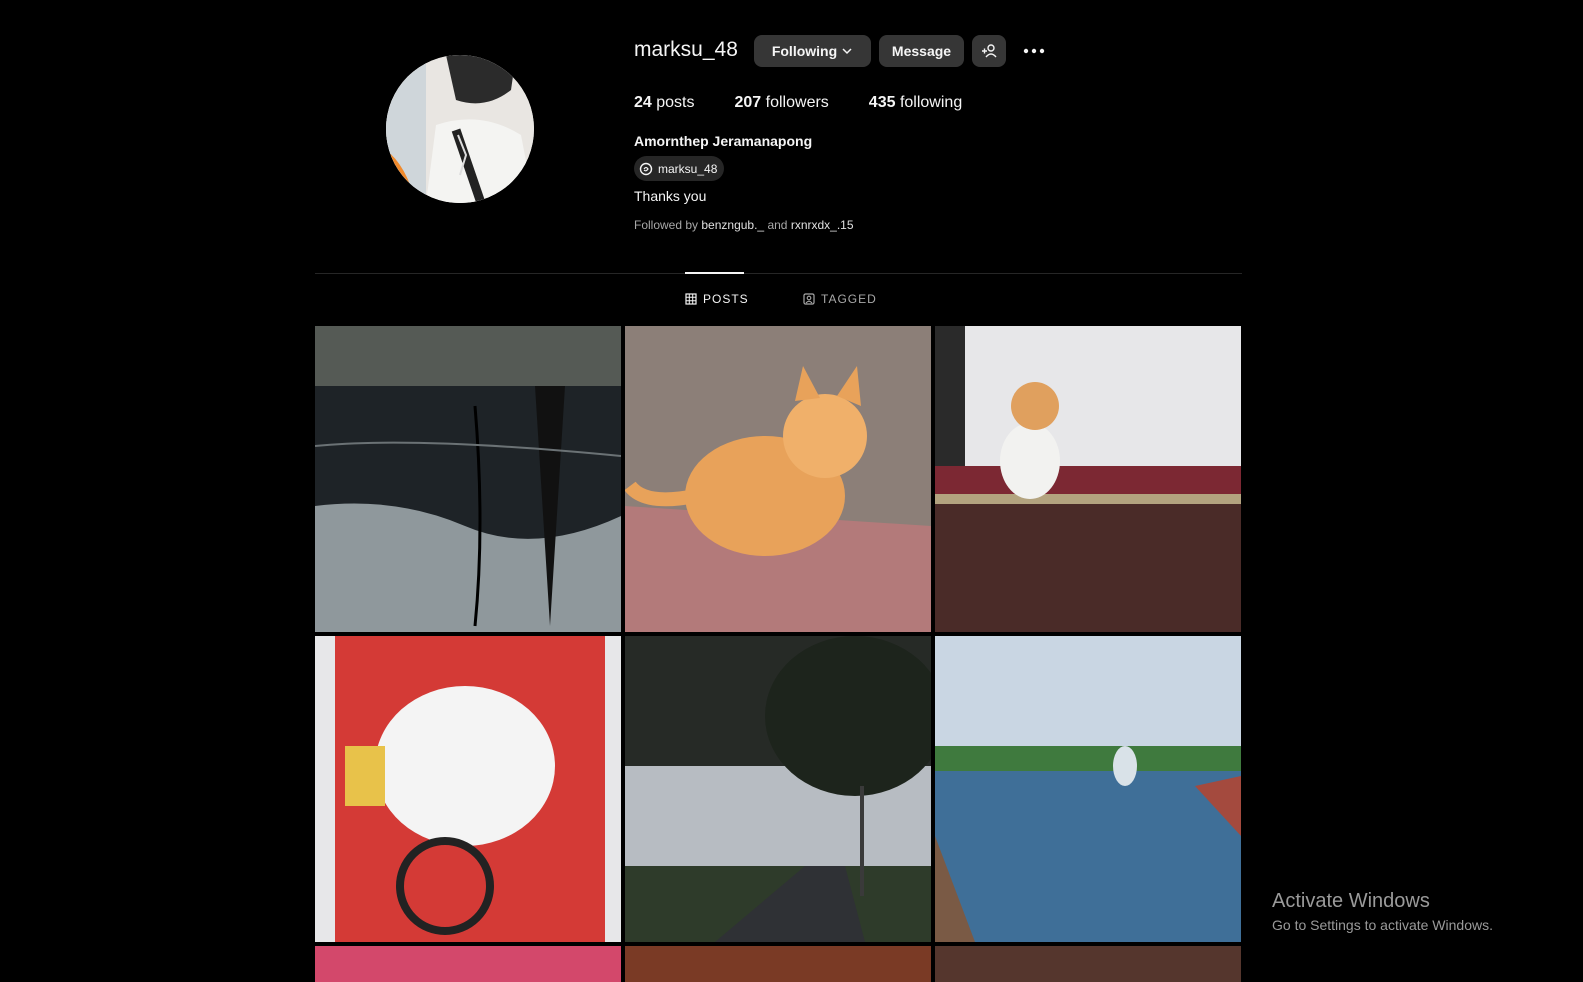  What do you see at coordinates (748, 102) in the screenshot?
I see `followers-count: 207` at bounding box center [748, 102].